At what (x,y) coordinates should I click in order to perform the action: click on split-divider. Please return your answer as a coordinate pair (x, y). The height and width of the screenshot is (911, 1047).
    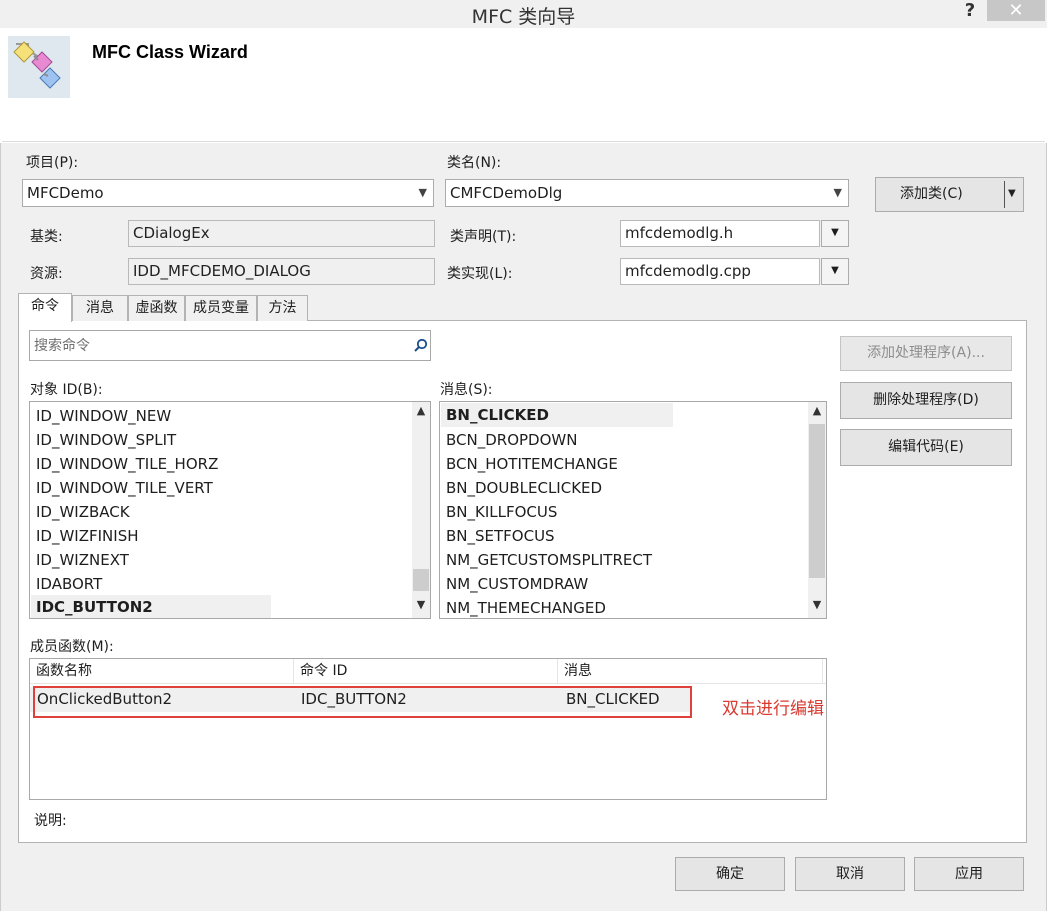
    Looking at the image, I should click on (1004, 194).